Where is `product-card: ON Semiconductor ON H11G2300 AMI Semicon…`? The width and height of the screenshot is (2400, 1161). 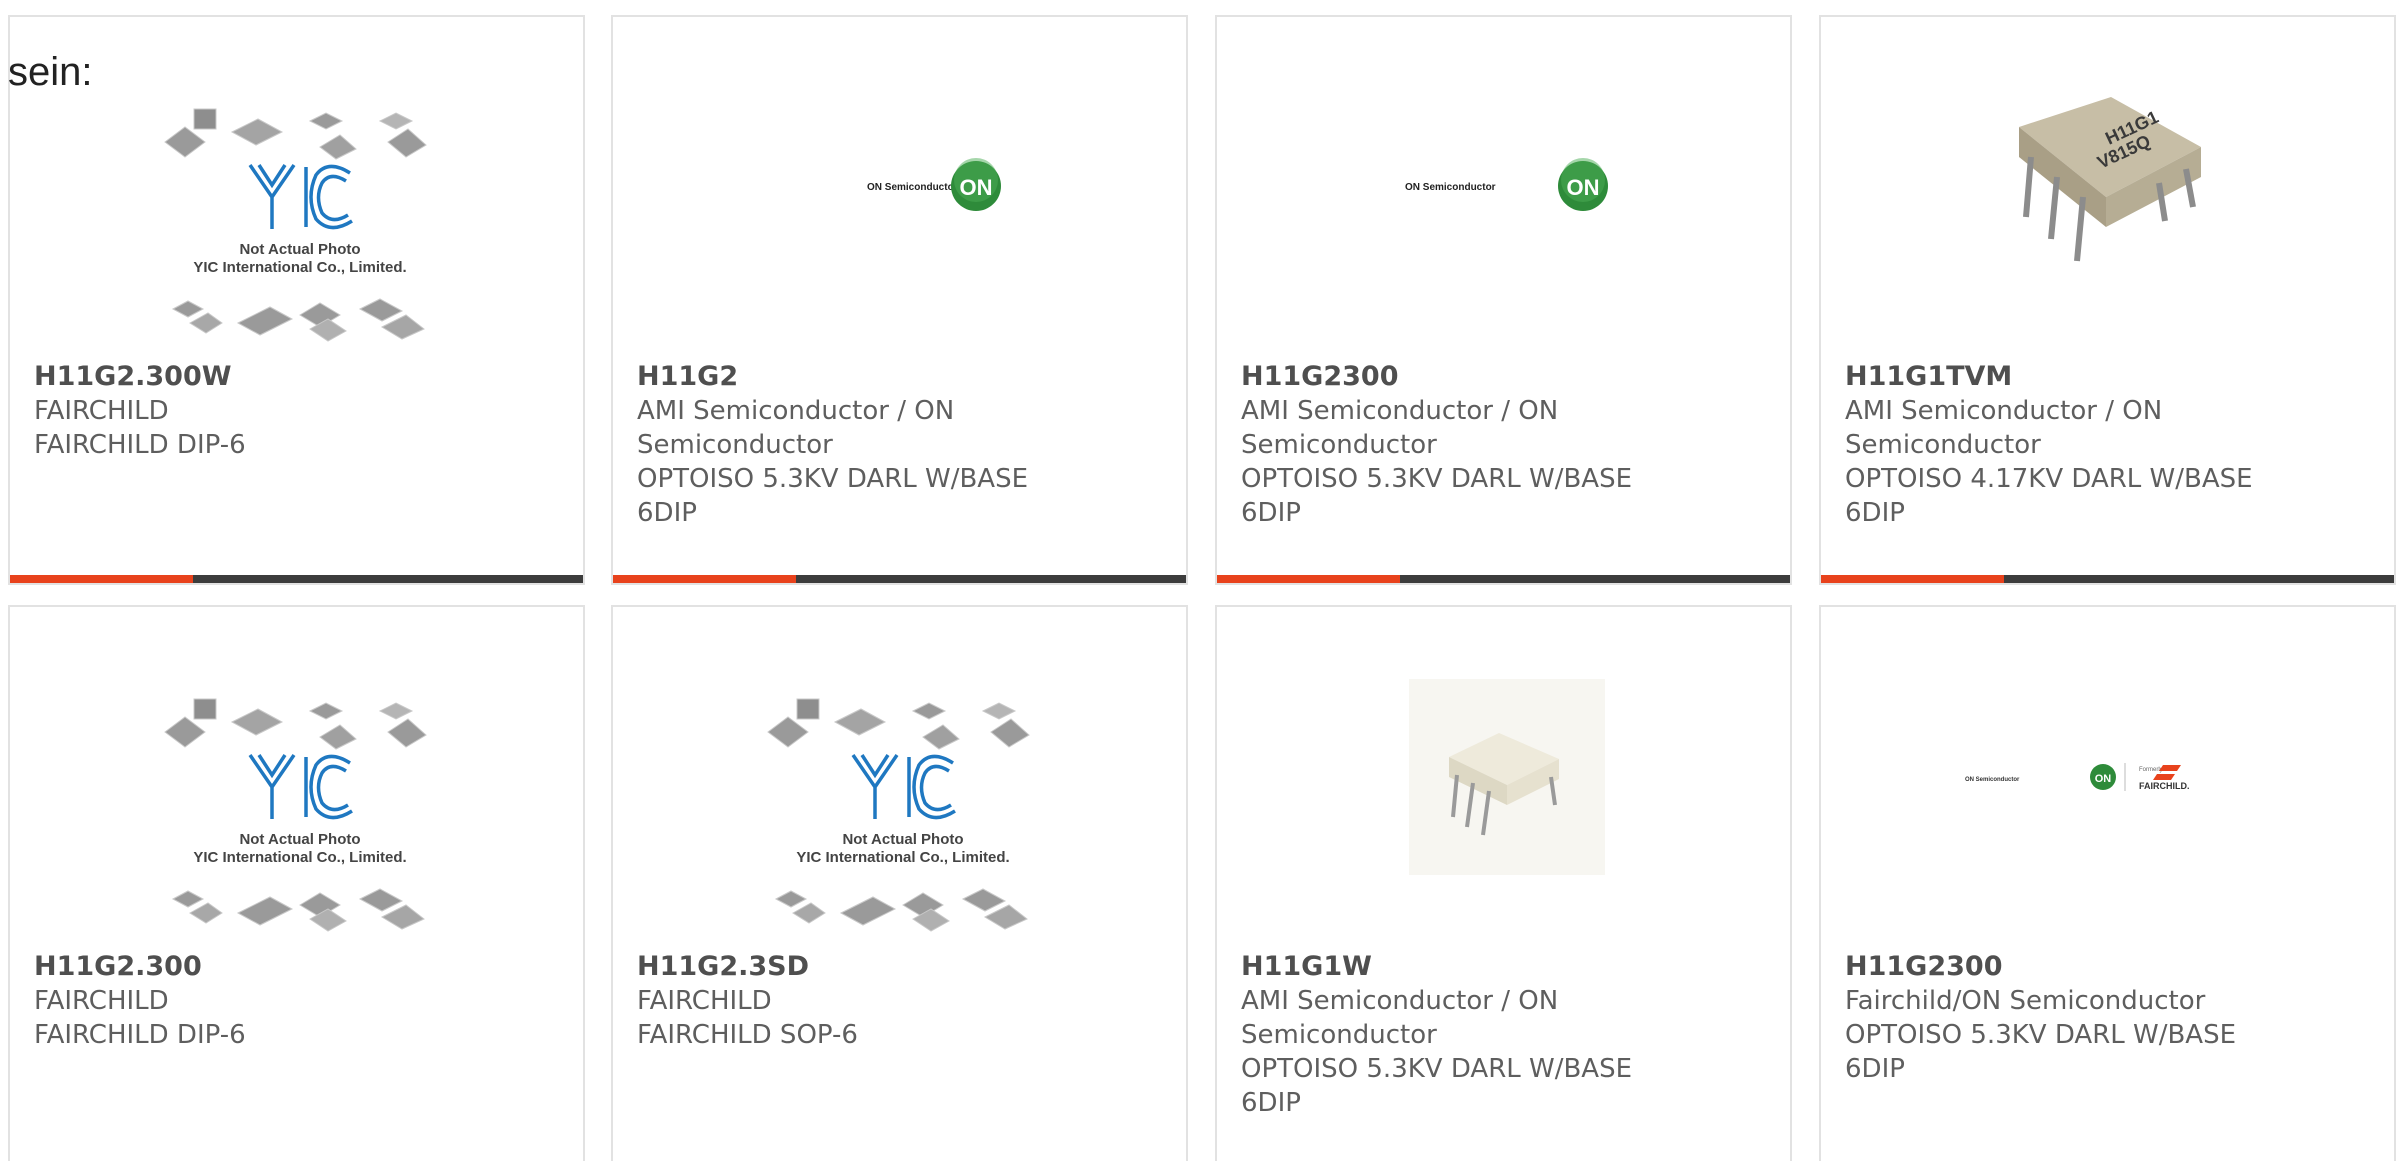
product-card: ON Semiconductor ON H11G2300 AMI Semicon… is located at coordinates (1503, 300).